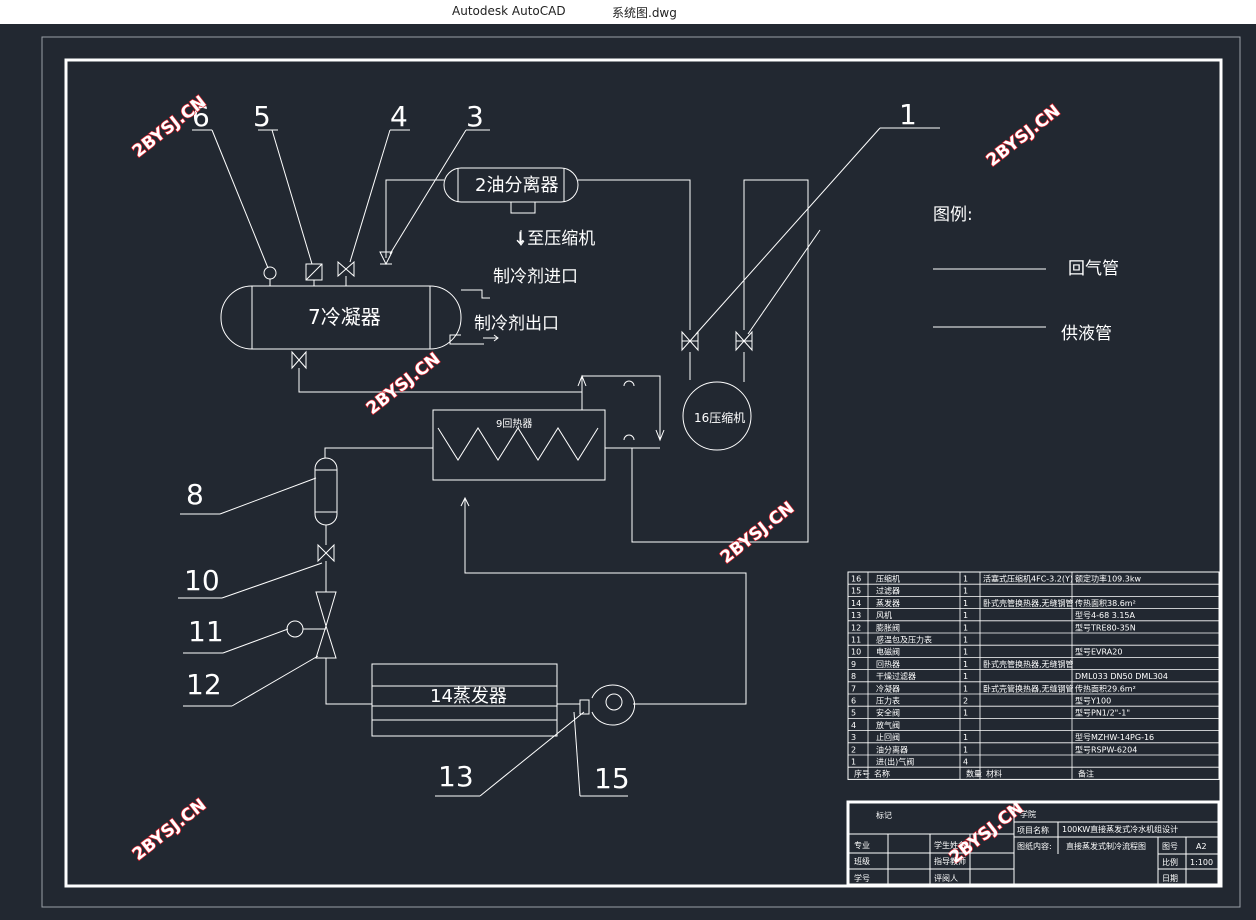 The width and height of the screenshot is (1256, 920). Describe the element at coordinates (856, 591) in the screenshot. I see `table-cell: 15` at that location.